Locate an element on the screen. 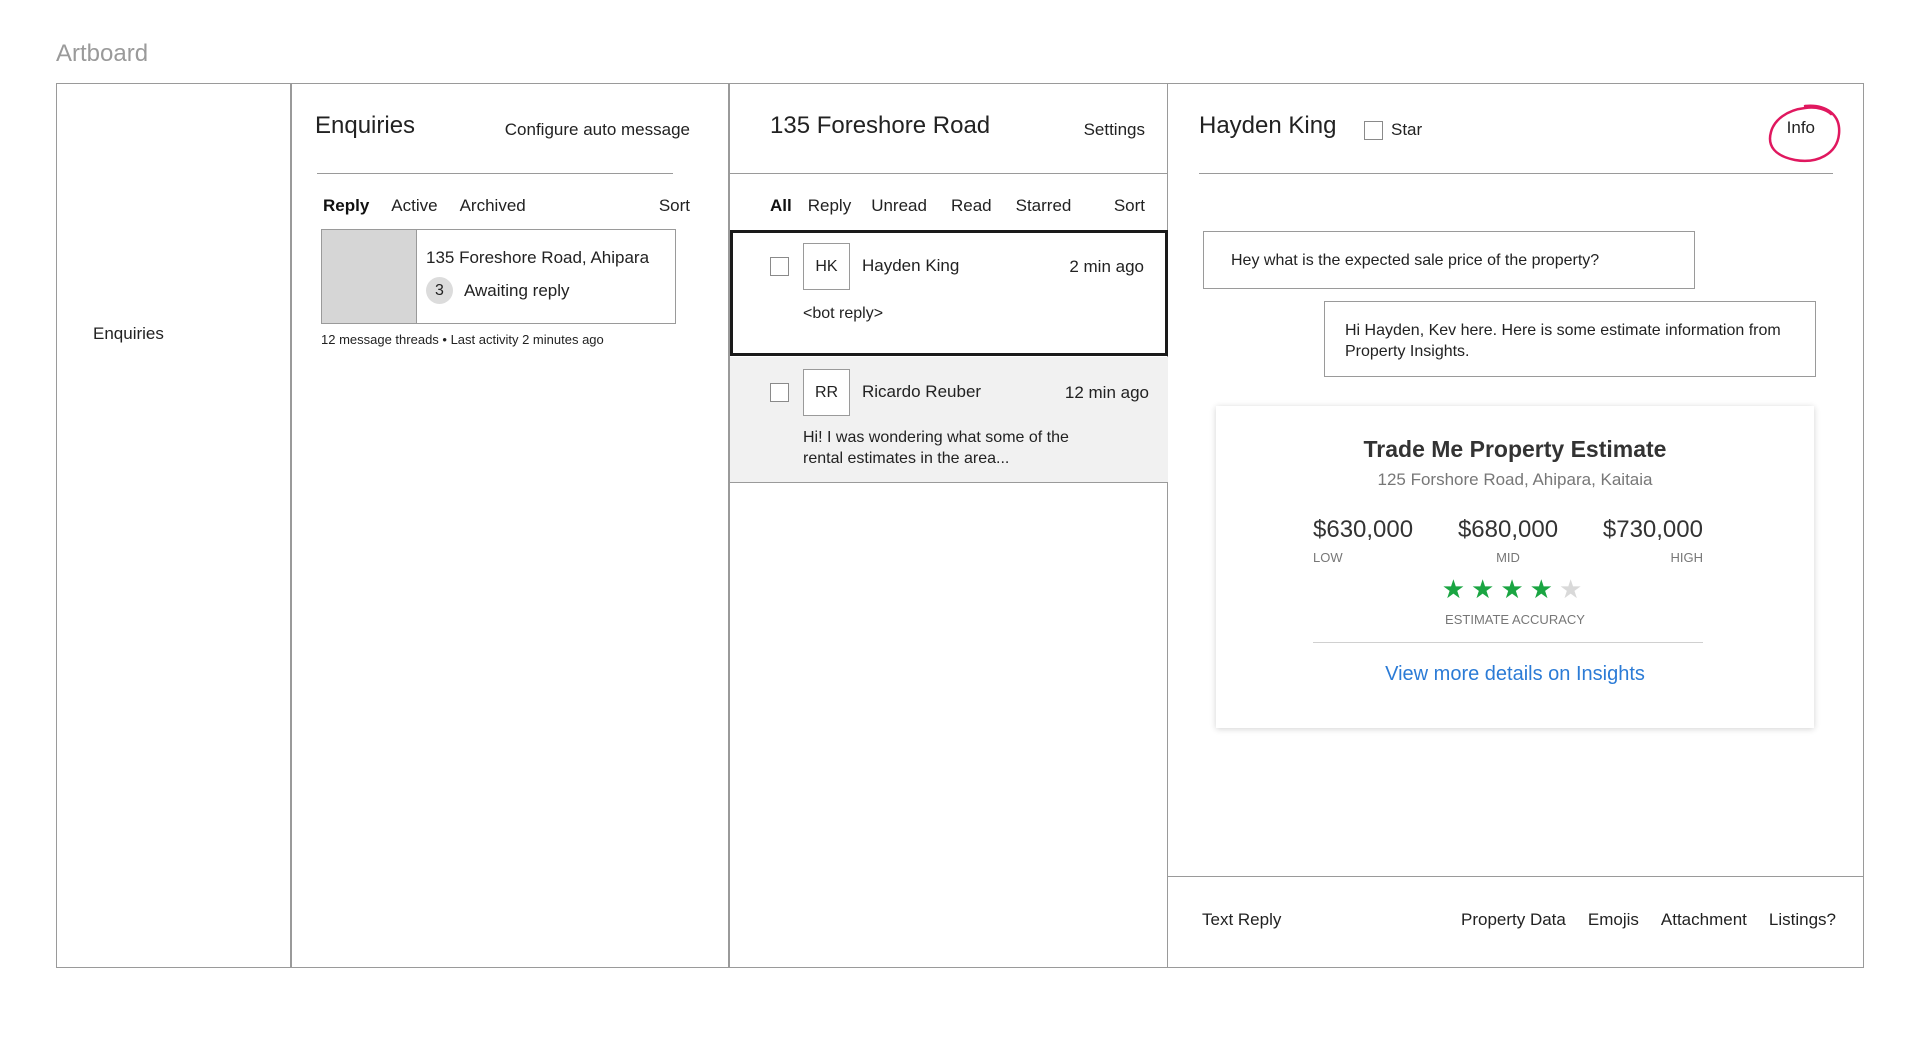  settings-link: Settings is located at coordinates (1114, 130).